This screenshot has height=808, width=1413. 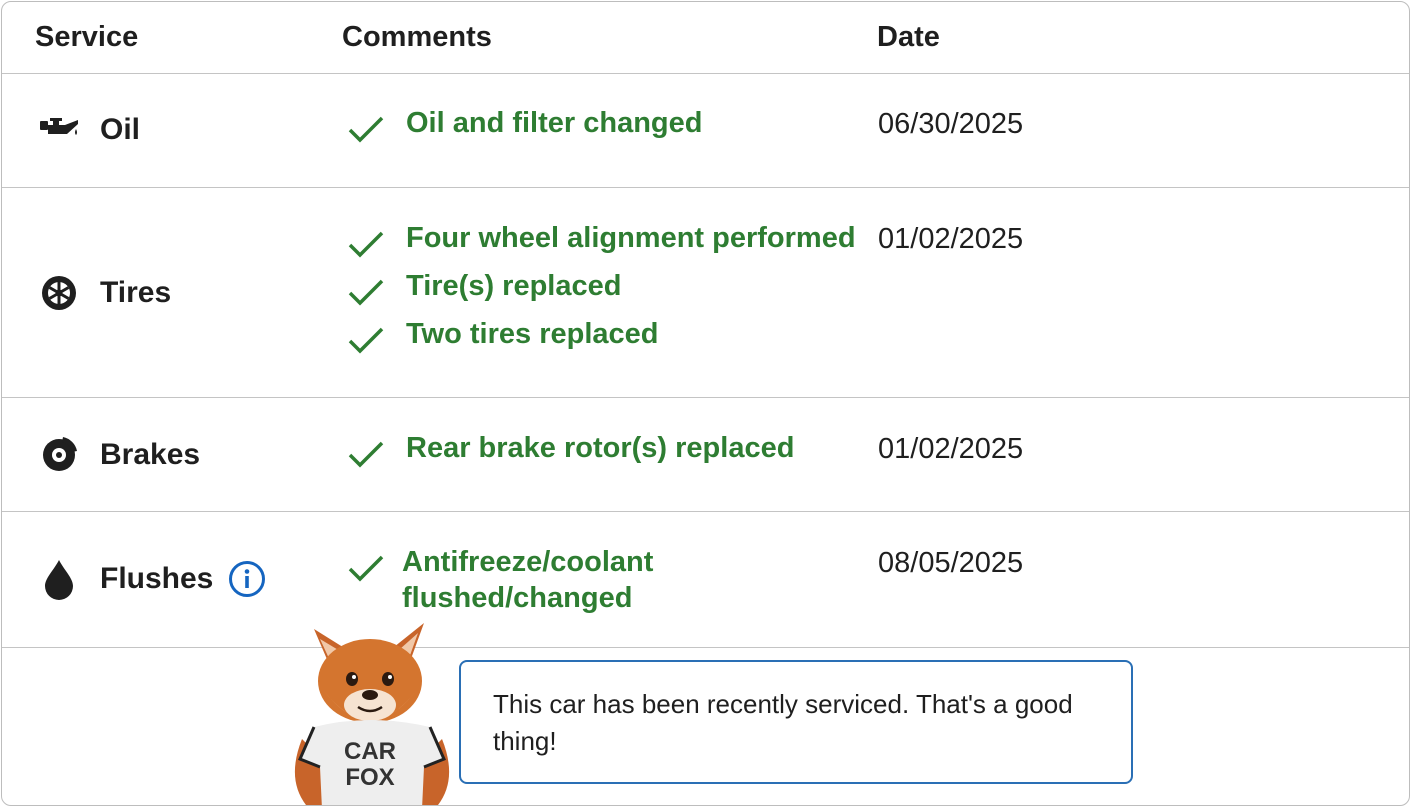 I want to click on comment-item: Rear brake rotor(s) replaced, so click(x=570, y=454).